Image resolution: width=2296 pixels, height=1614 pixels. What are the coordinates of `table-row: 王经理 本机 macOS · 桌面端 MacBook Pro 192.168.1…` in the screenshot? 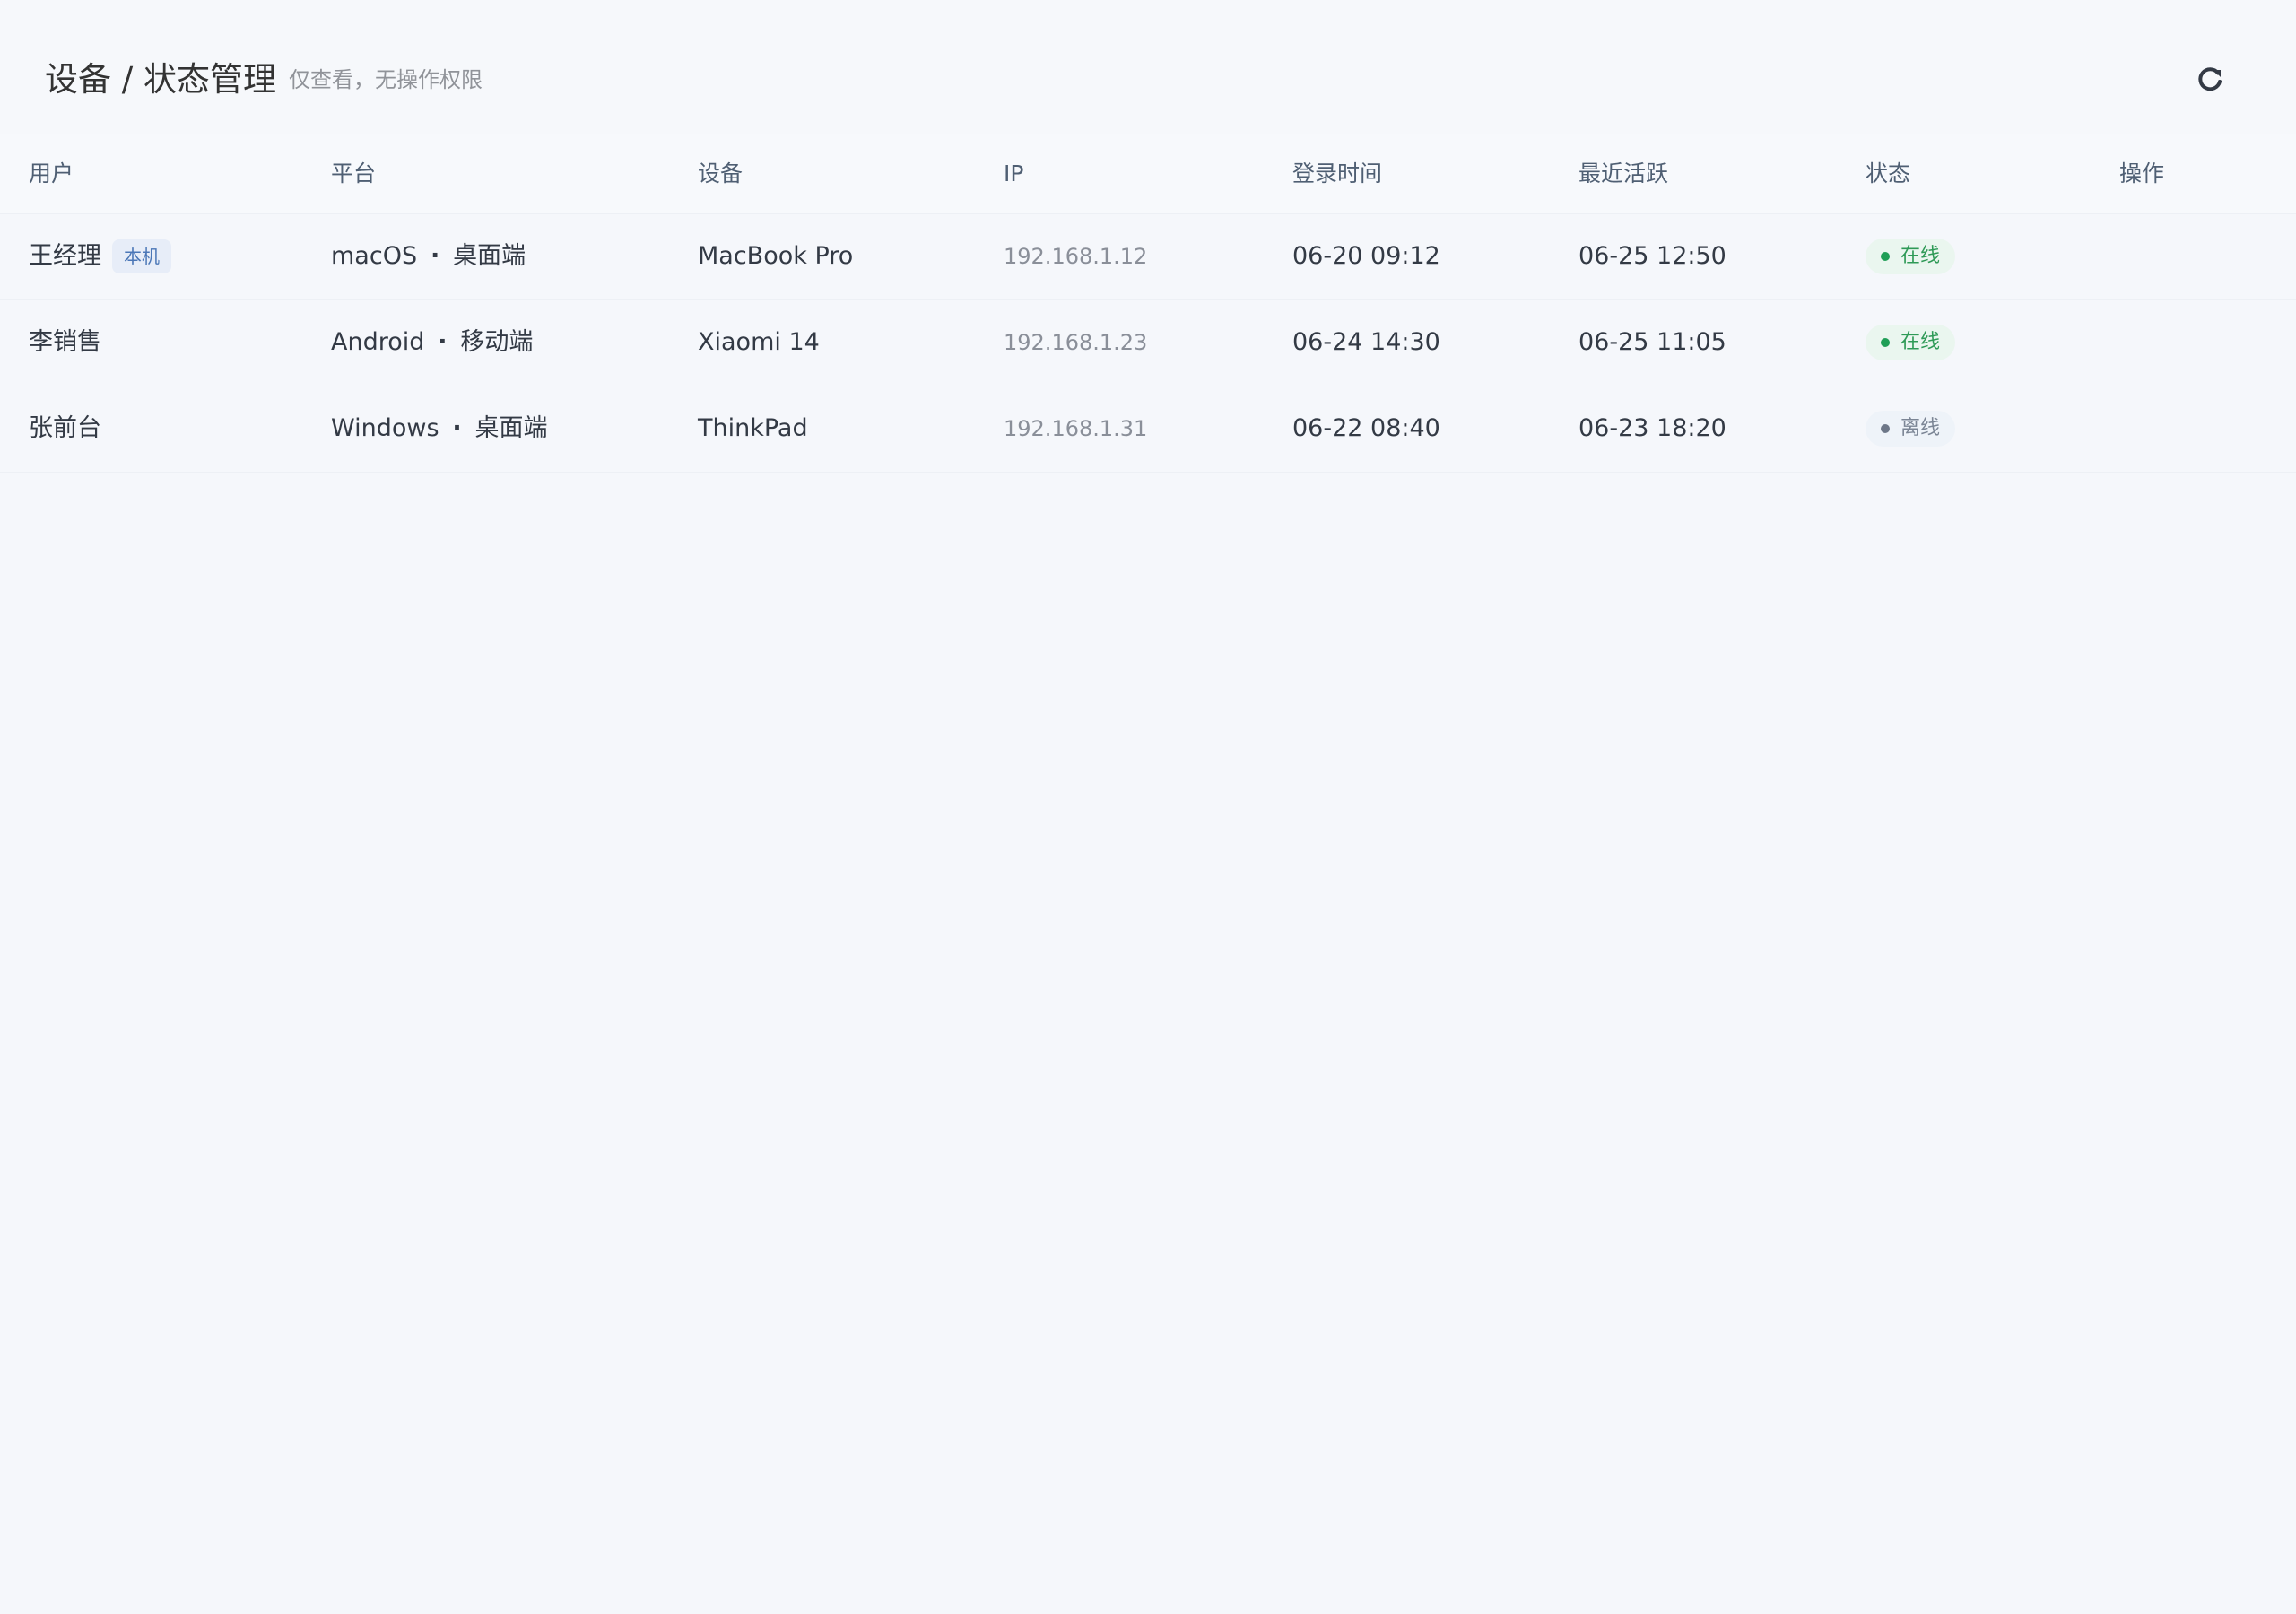 It's located at (1148, 257).